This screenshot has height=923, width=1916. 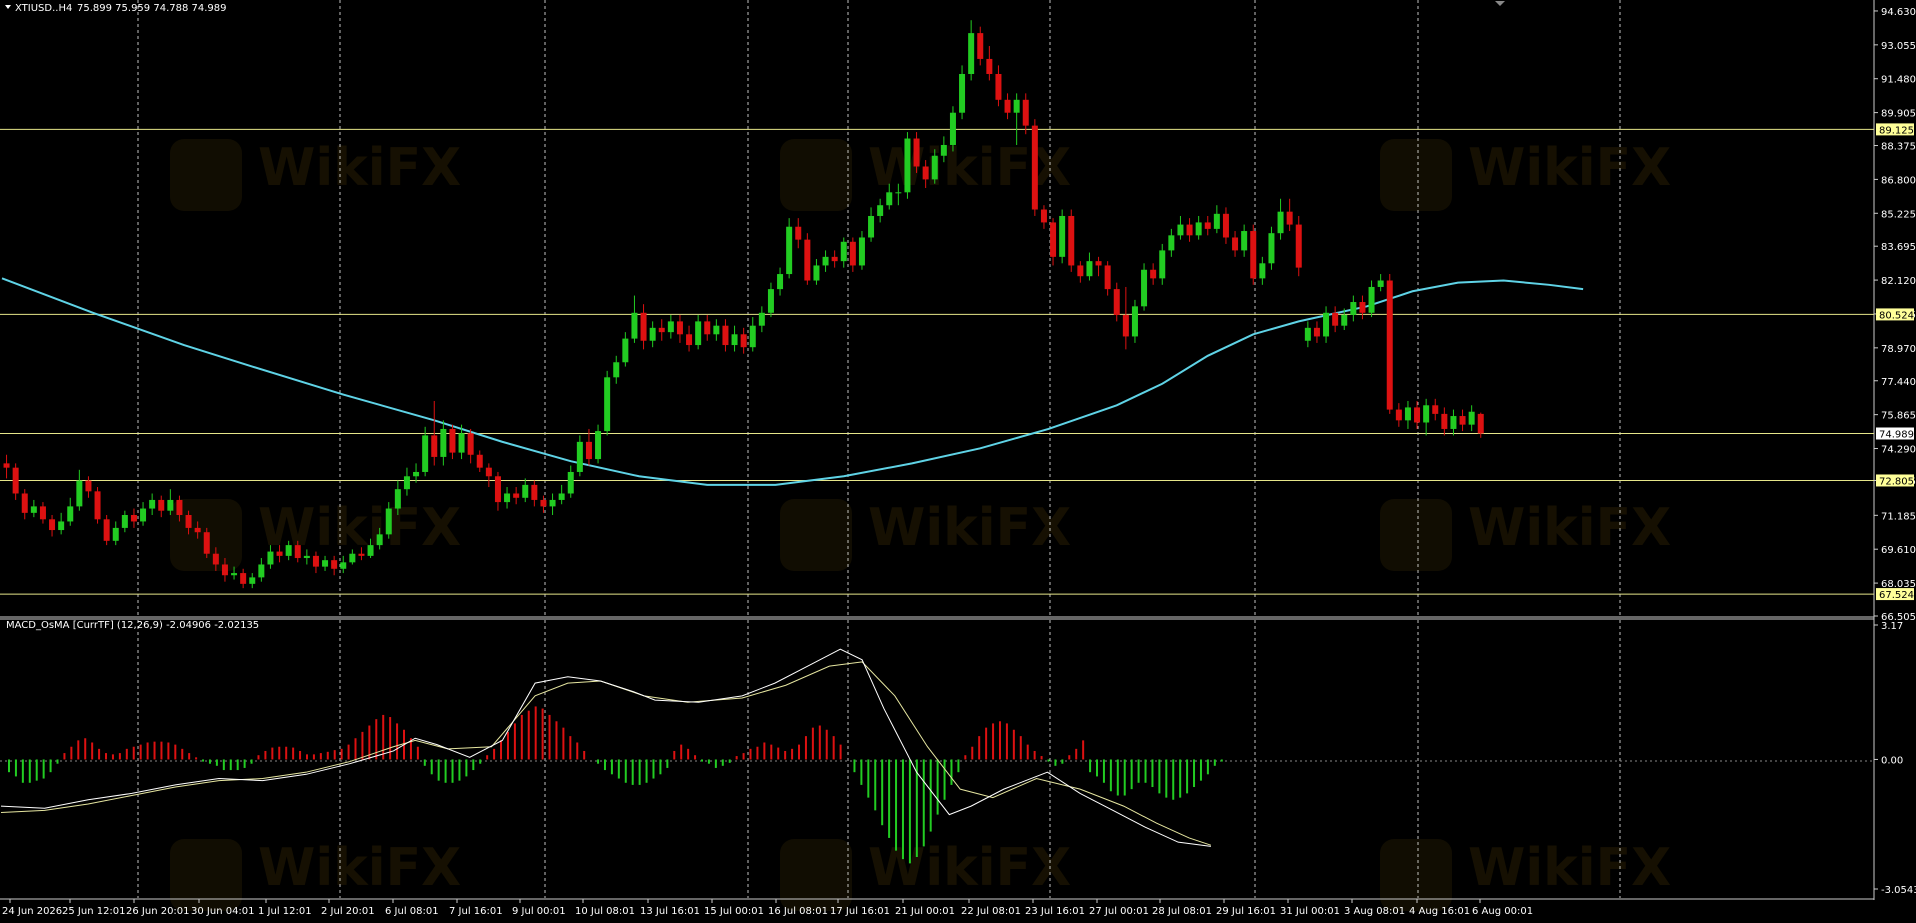 What do you see at coordinates (94, 911) in the screenshot?
I see `time-tick-label: 25 Jun 12:01` at bounding box center [94, 911].